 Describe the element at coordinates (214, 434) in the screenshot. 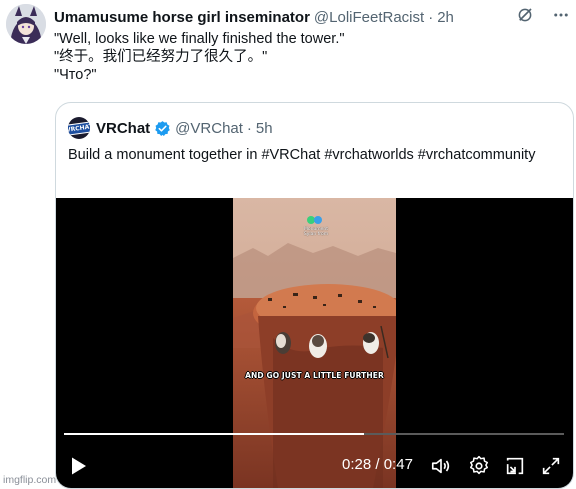

I see `video-progress-fill` at that location.